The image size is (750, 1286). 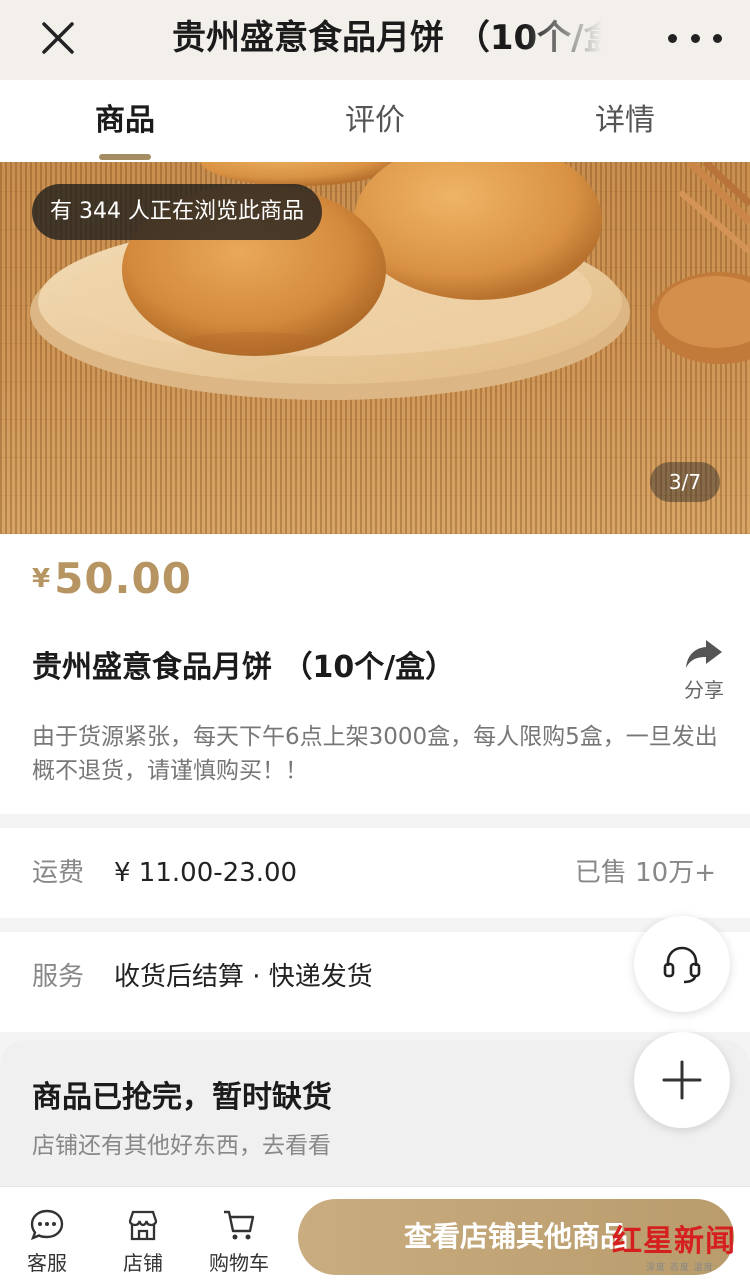 I want to click on share-button: 分享, so click(x=704, y=673).